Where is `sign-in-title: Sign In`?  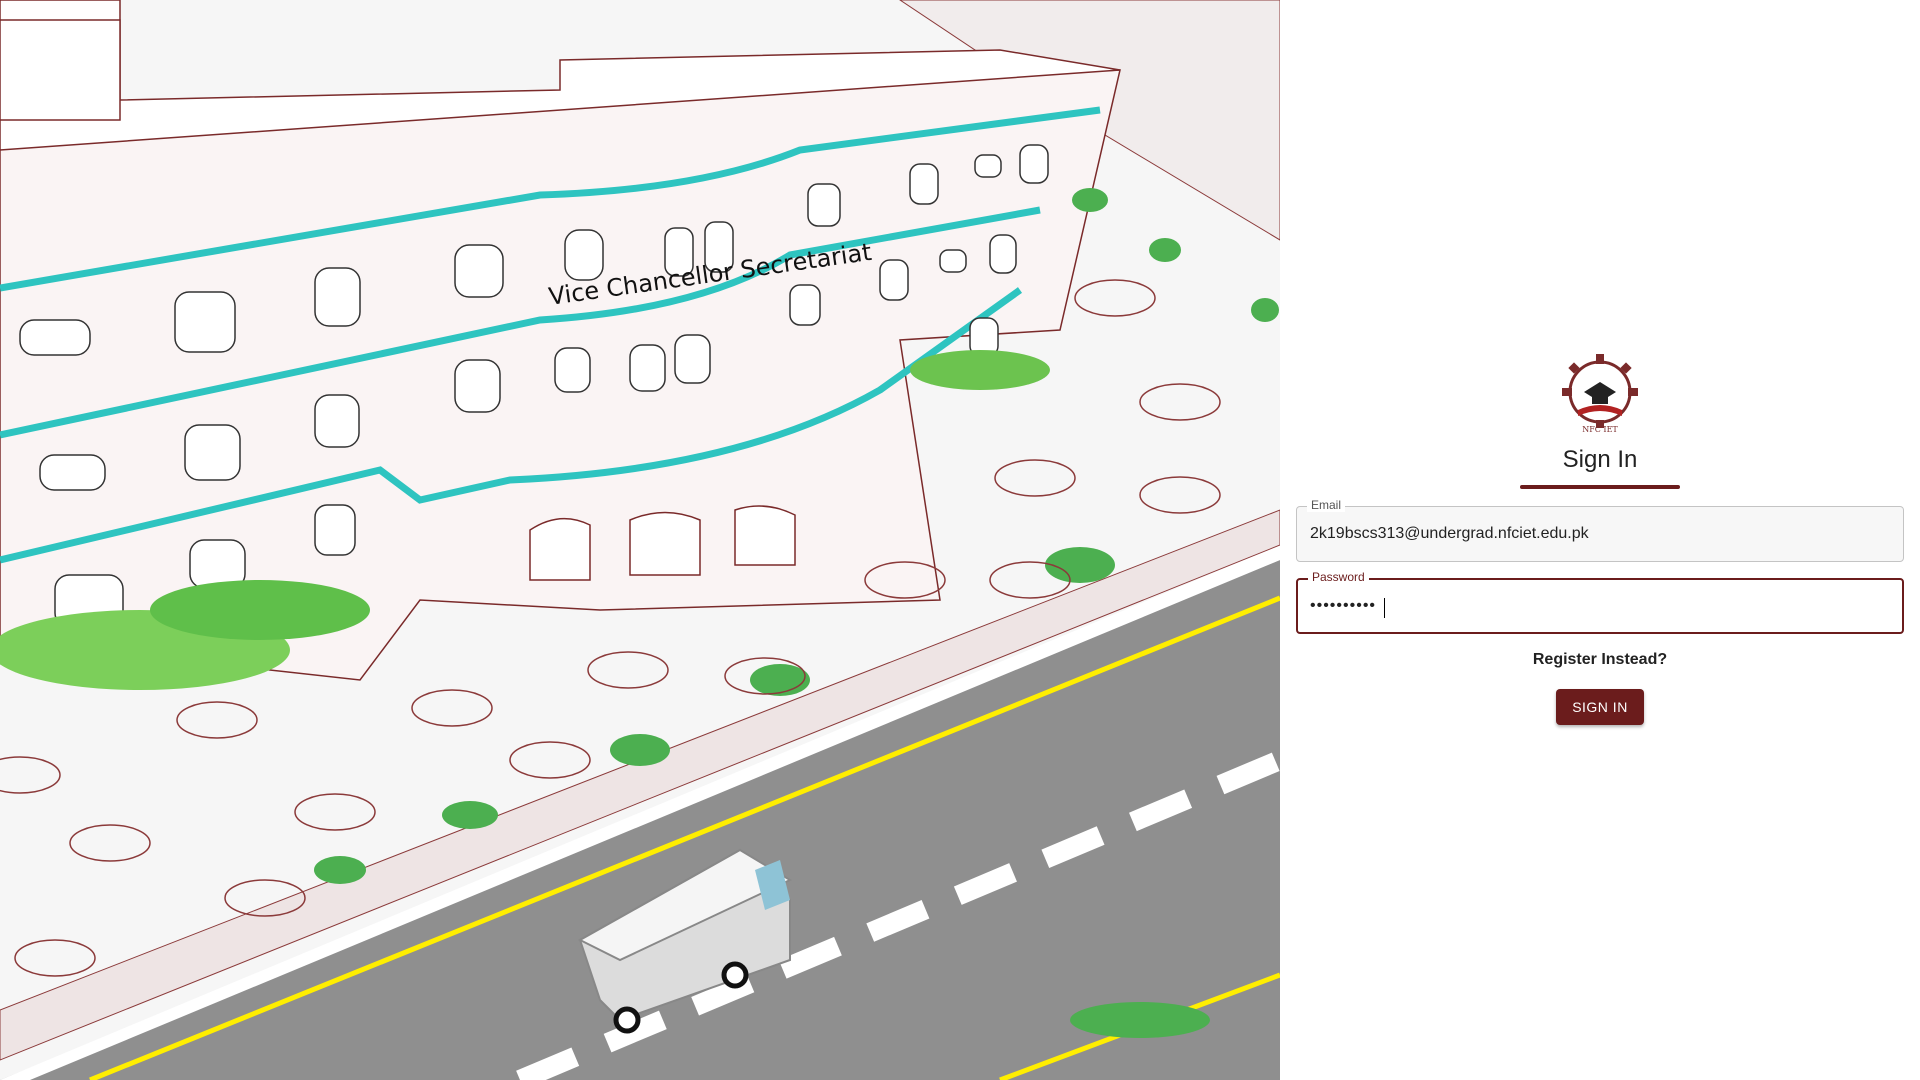
sign-in-title: Sign In is located at coordinates (1600, 459).